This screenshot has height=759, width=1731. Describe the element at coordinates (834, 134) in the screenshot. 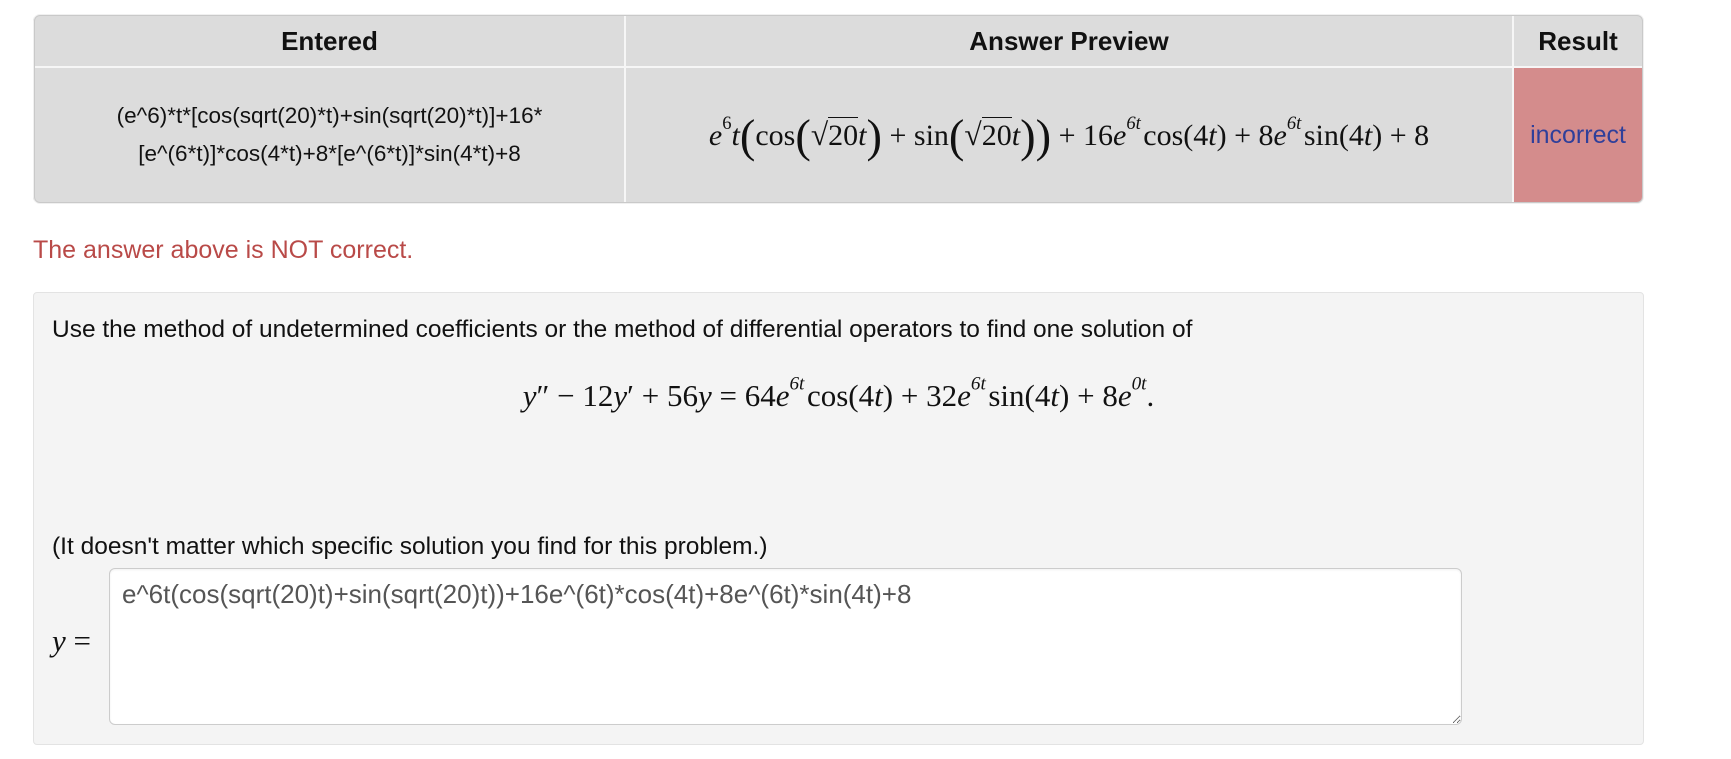

I see `sqrt-symbol: √20` at that location.